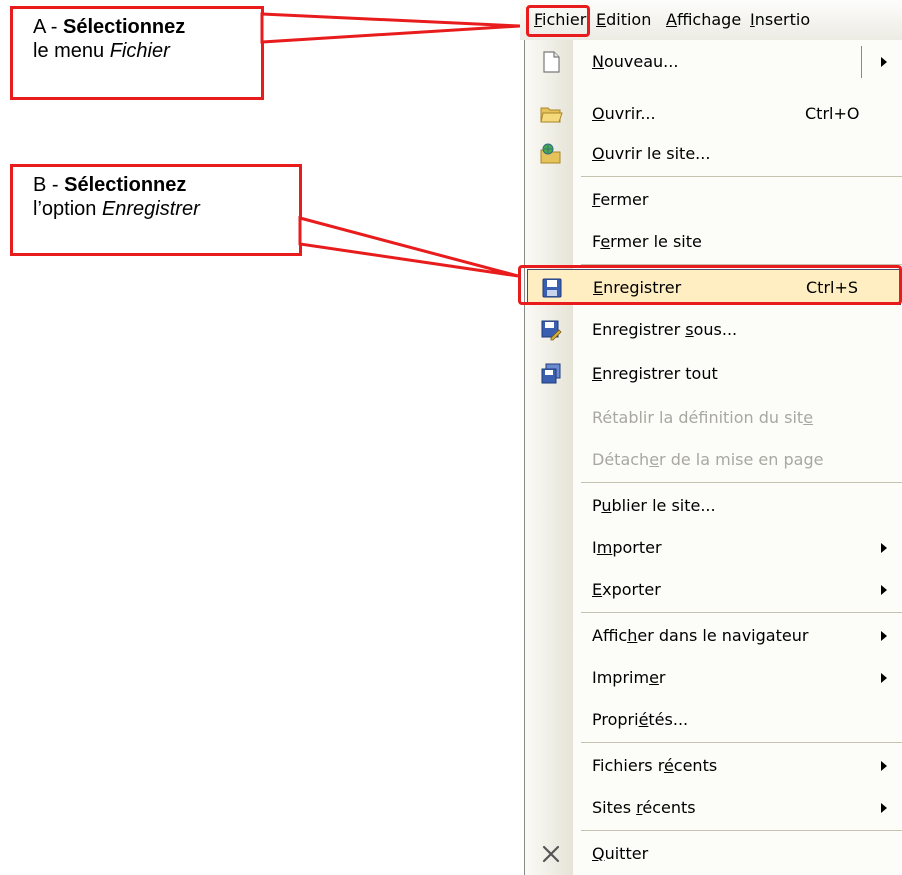 This screenshot has width=902, height=875. I want to click on menu-affichage: Affichage, so click(703, 19).